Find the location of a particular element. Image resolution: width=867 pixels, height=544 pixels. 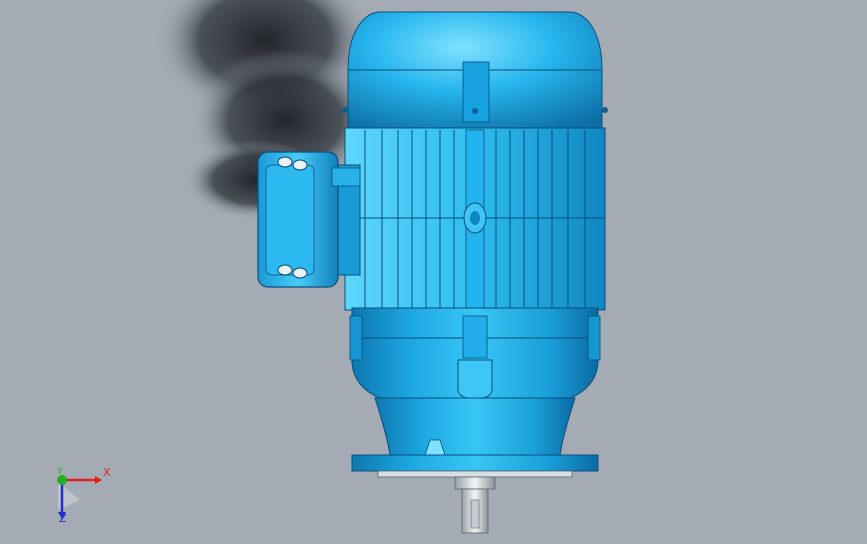

y-axis-label: Y is located at coordinates (60, 472).